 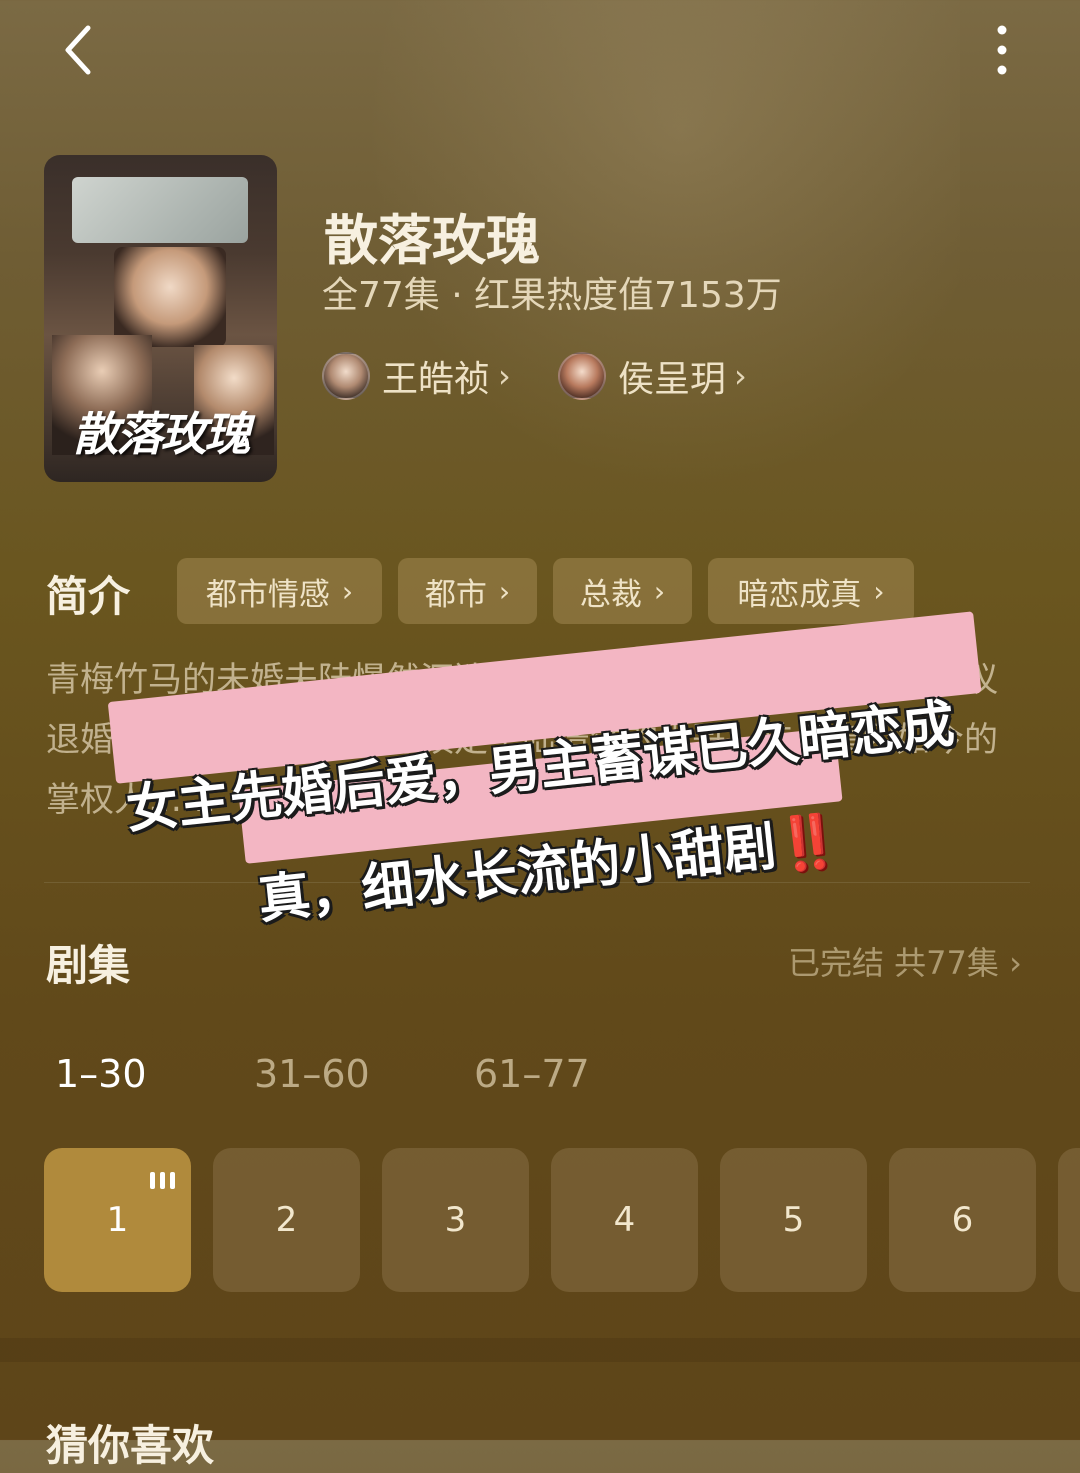 I want to click on cast-name: 王皓祯, so click(x=436, y=379).